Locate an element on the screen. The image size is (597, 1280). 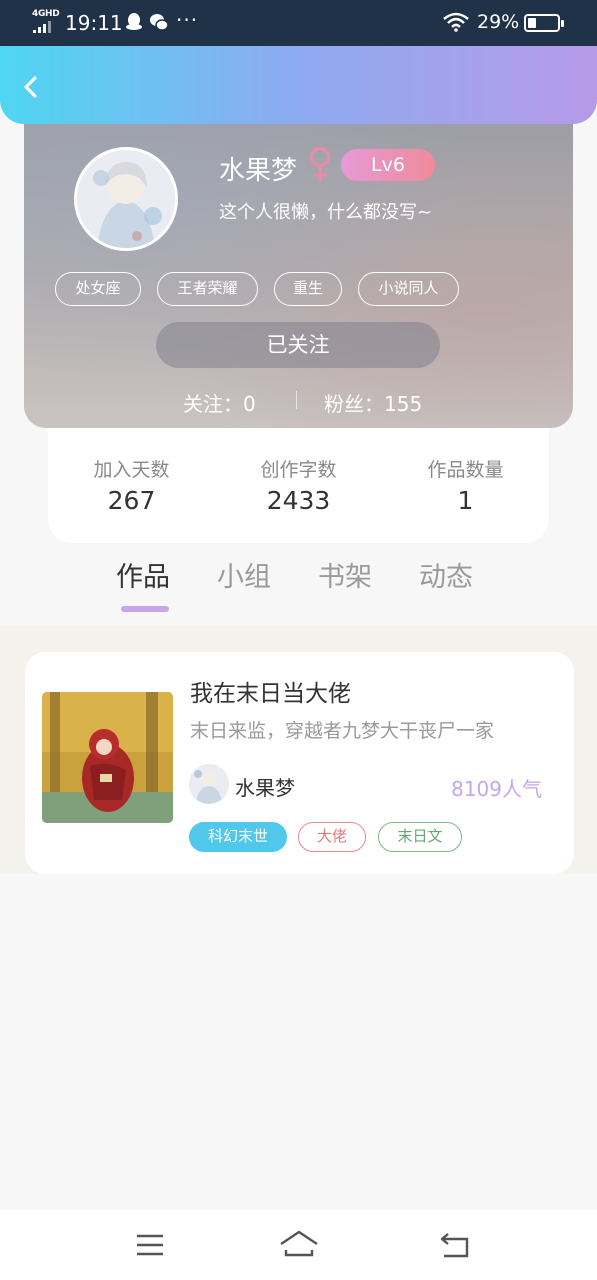
stat-label: 作品数量 is located at coordinates (465, 470).